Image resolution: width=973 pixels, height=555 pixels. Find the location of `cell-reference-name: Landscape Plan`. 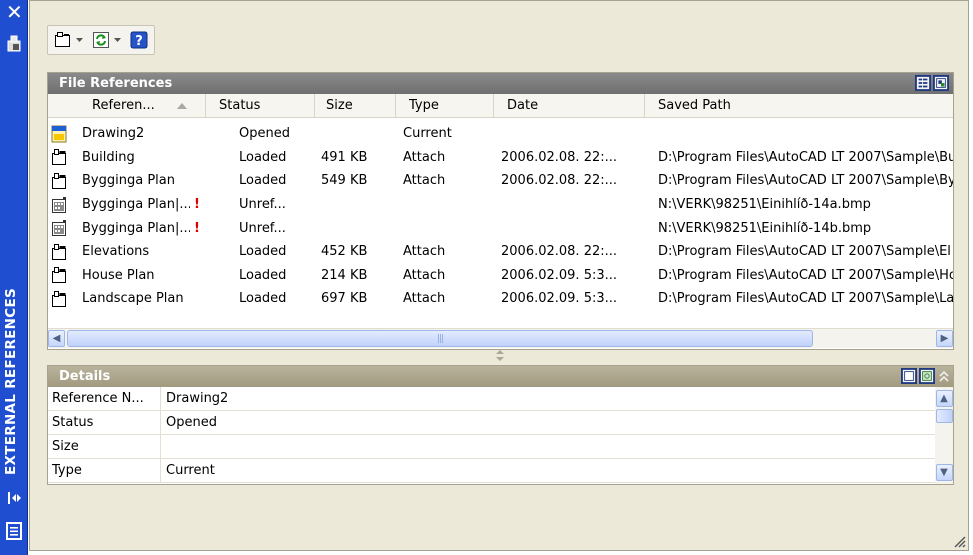

cell-reference-name: Landscape Plan is located at coordinates (127, 299).